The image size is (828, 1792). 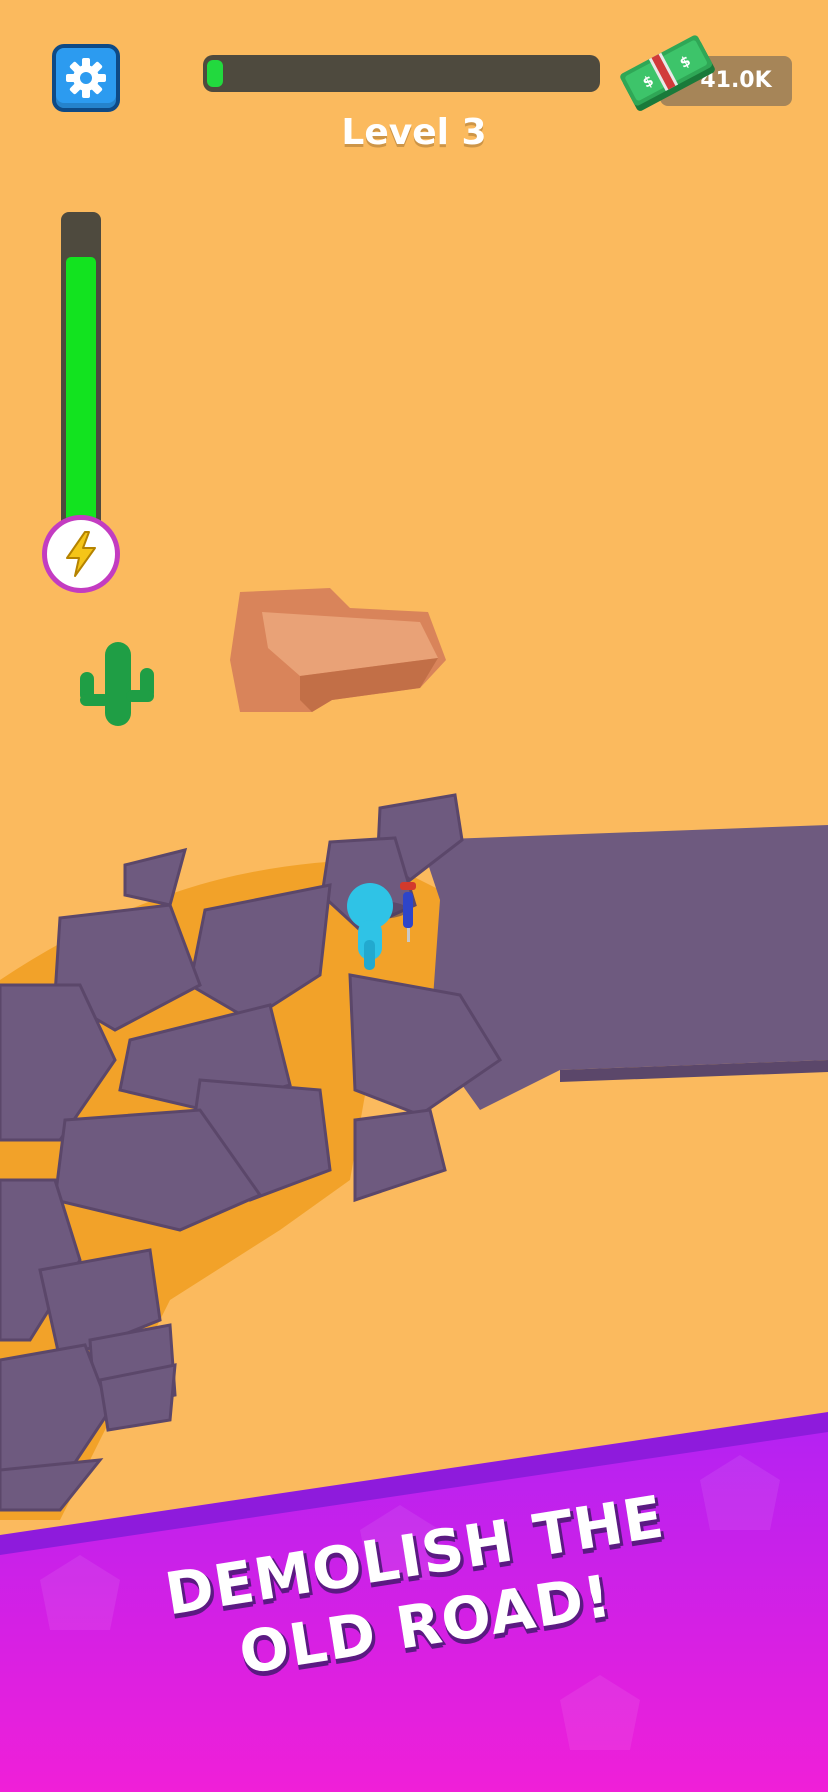 I want to click on gear-icon, so click(x=86, y=78).